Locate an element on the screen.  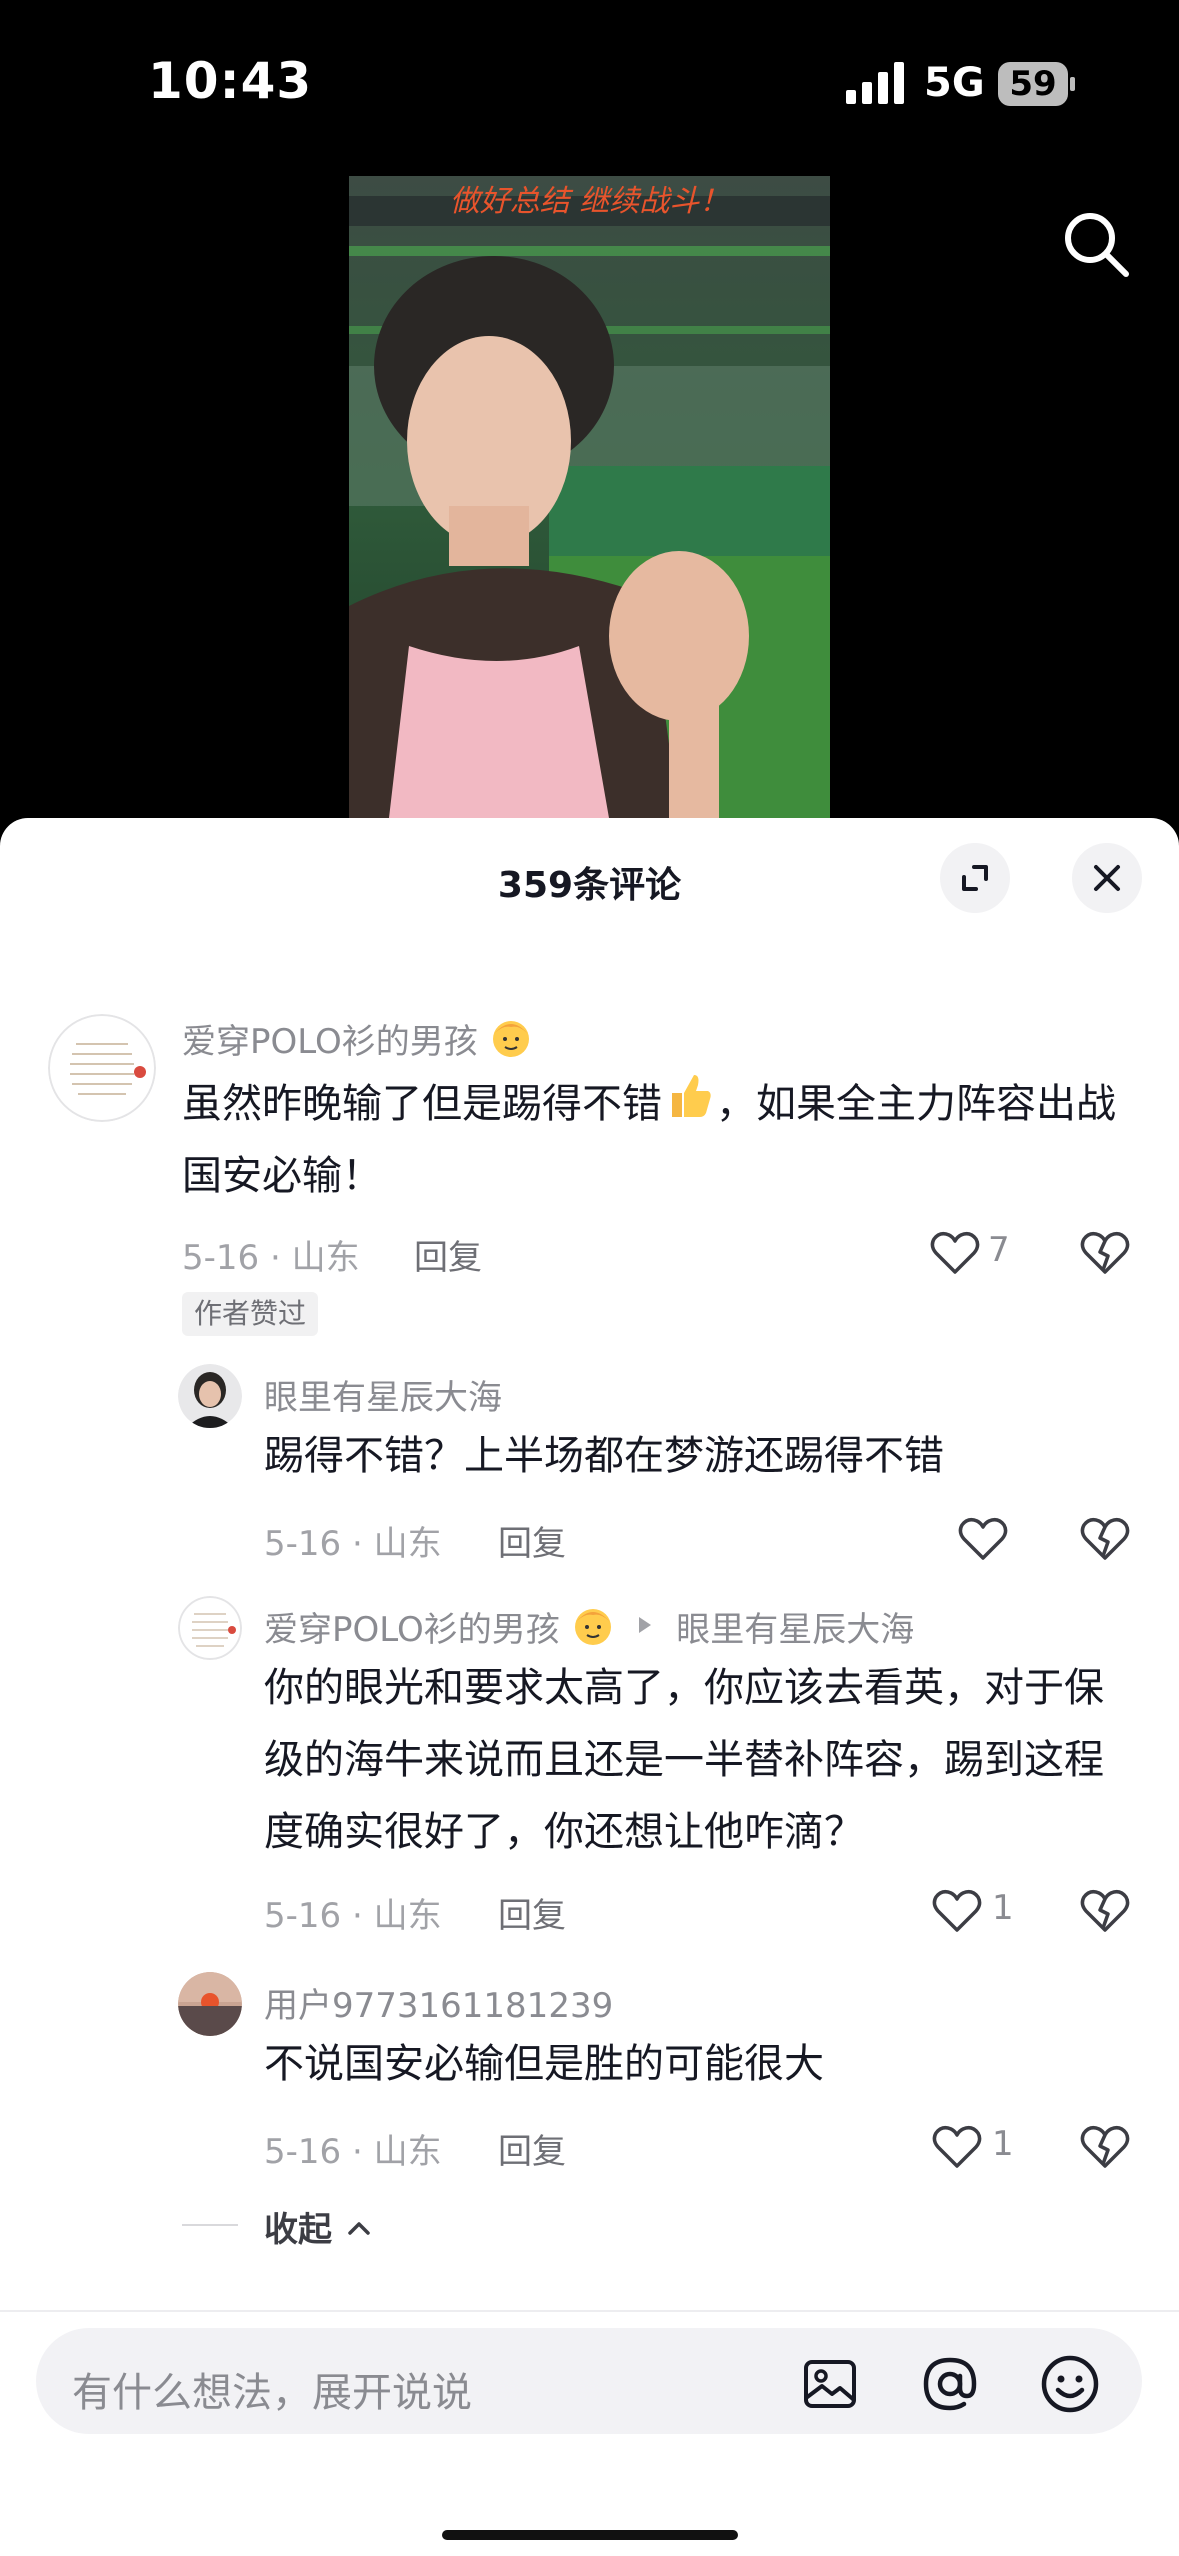
chevron-up-icon is located at coordinates (359, 2228).